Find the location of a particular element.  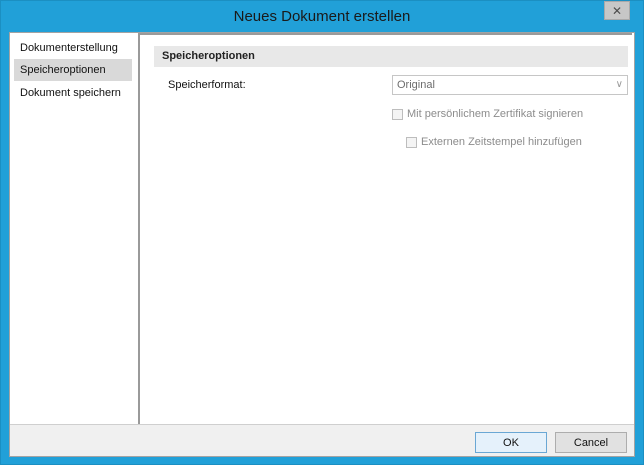

sign-certificate-checkbox is located at coordinates (397, 114).